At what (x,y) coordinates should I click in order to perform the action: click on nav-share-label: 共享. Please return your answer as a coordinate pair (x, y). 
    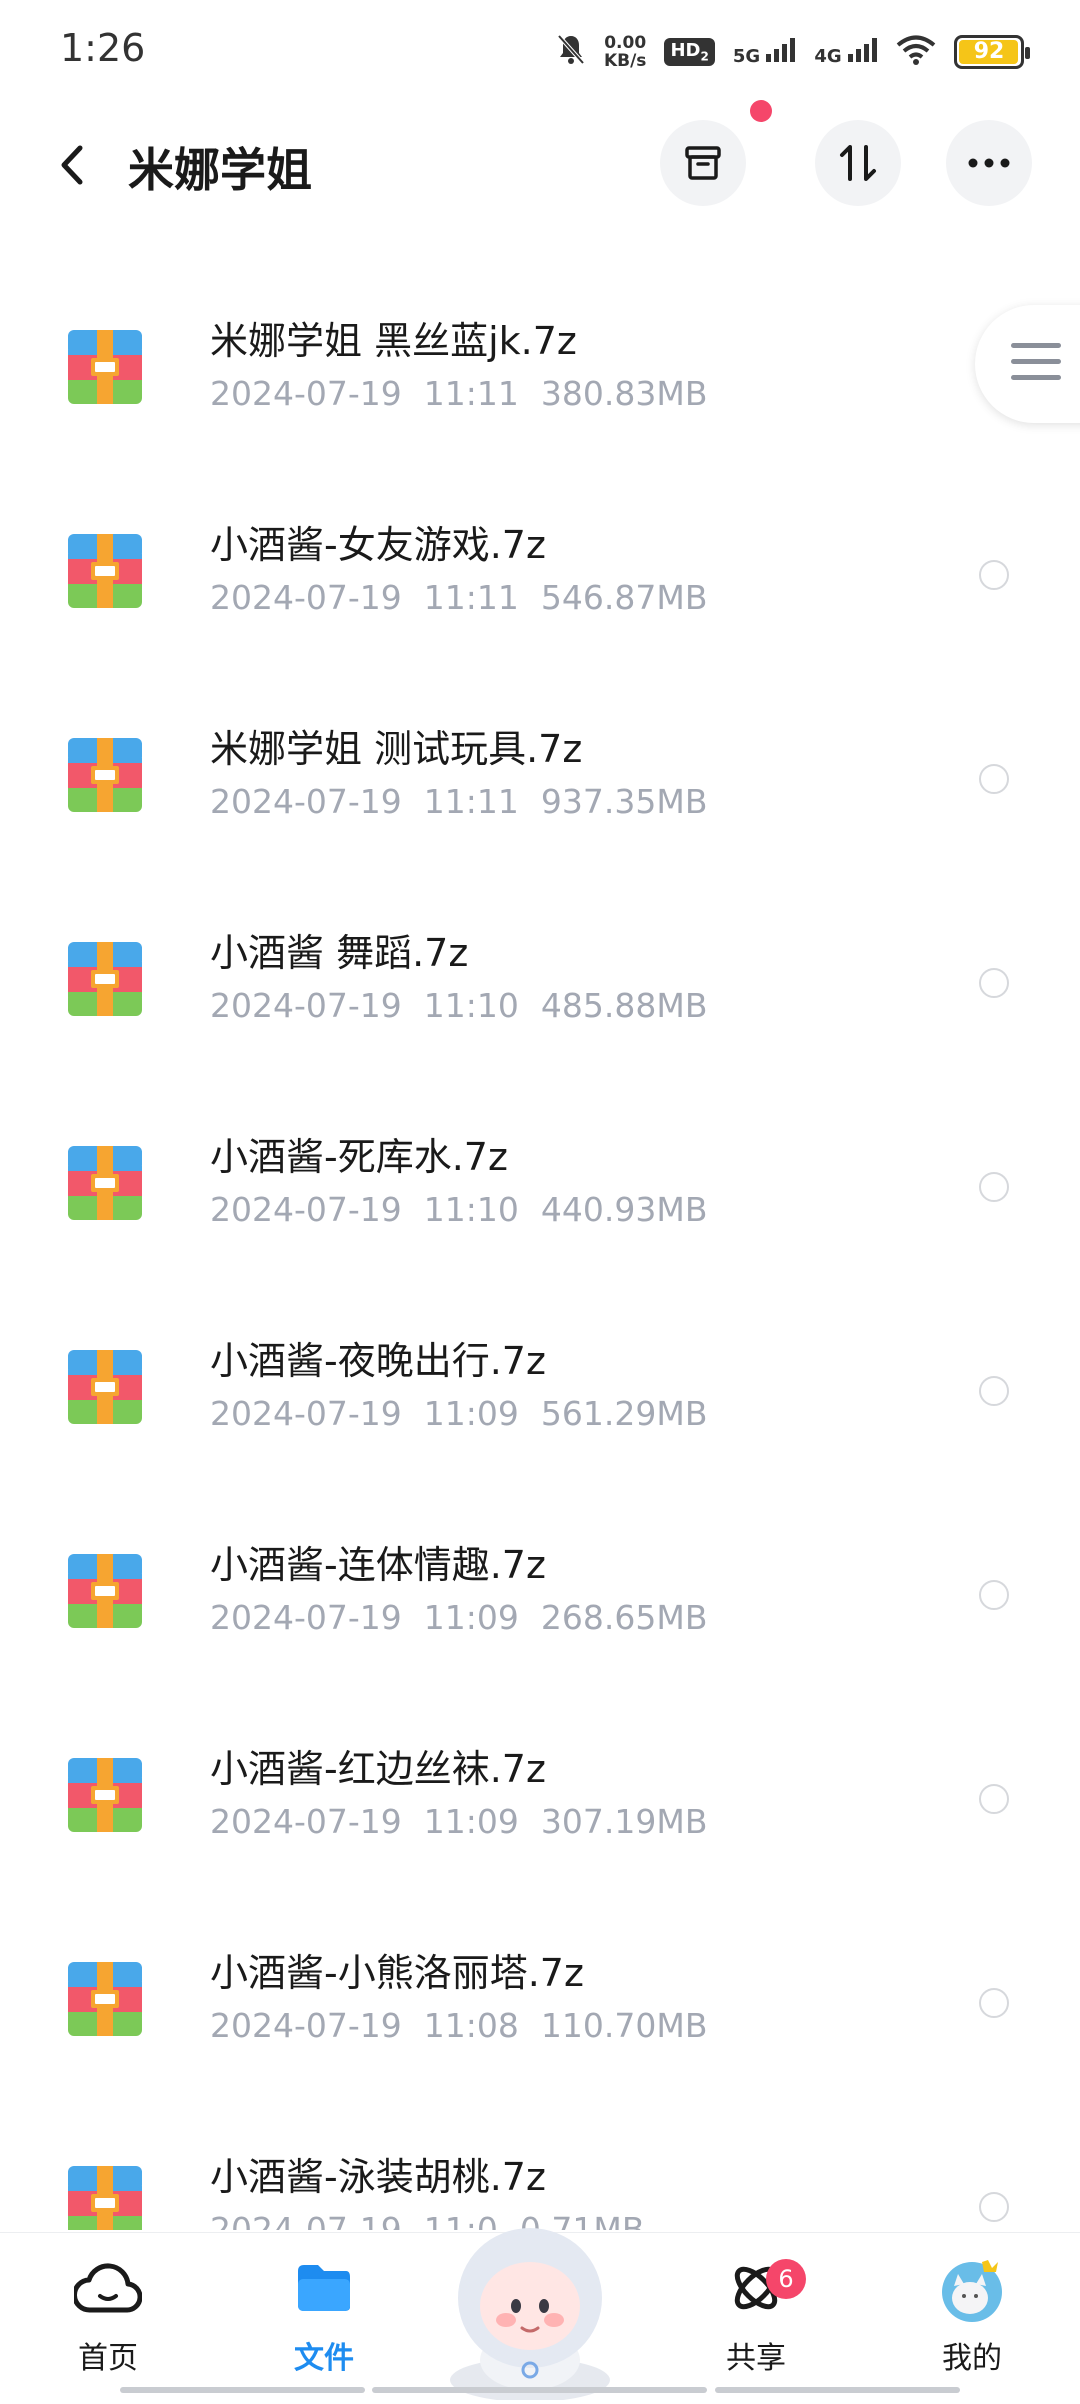
    Looking at the image, I should click on (756, 2358).